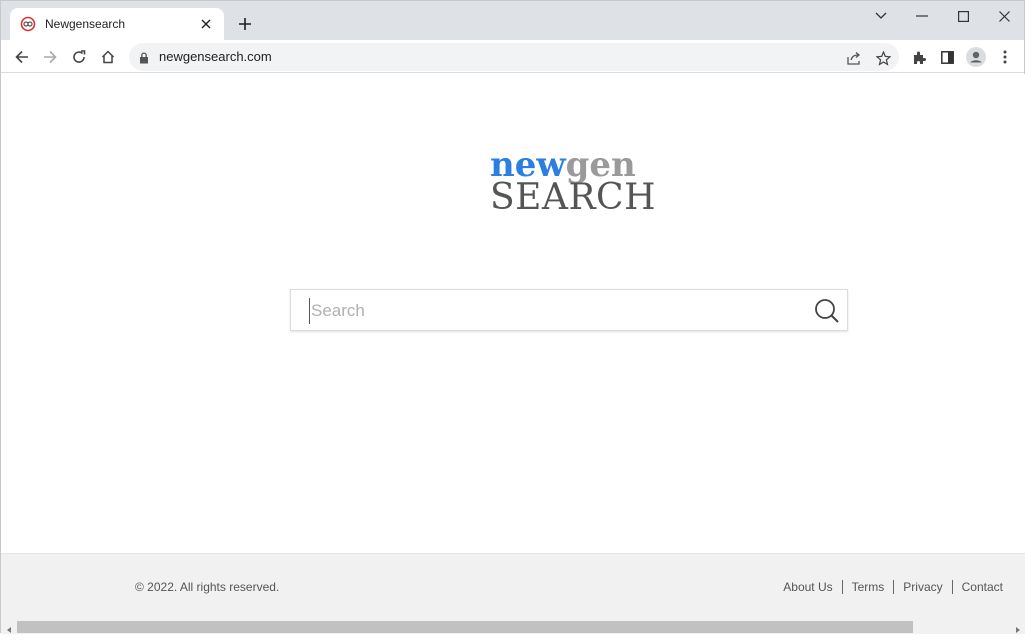 This screenshot has width=1025, height=640. I want to click on address-bar: newgensearch.com, so click(514, 57).